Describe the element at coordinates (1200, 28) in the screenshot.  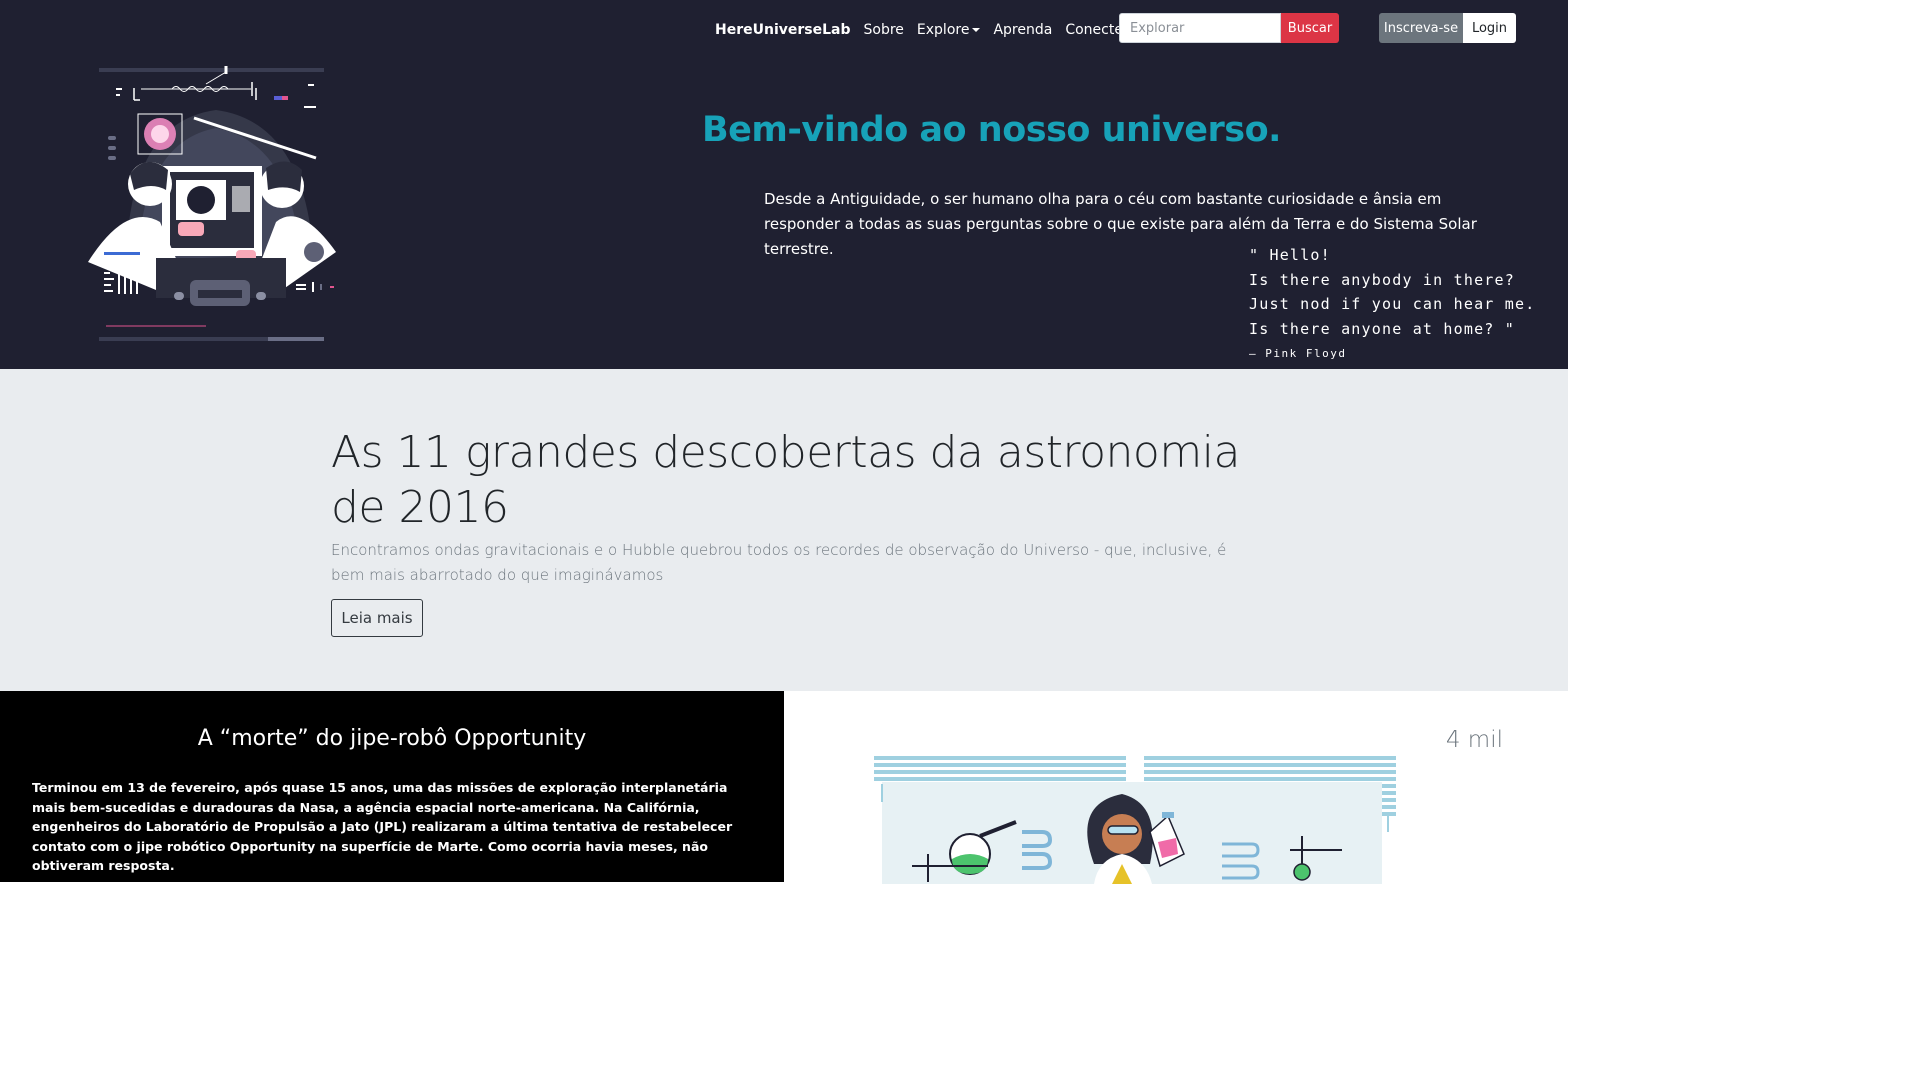
I see `search-input` at that location.